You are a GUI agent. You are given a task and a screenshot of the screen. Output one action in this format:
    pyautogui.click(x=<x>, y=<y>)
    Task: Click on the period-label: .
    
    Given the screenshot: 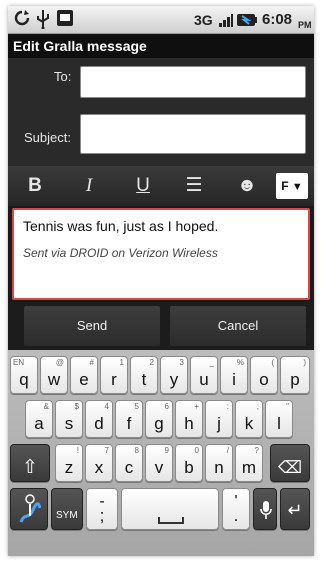 What is the action you would take?
    pyautogui.click(x=236, y=515)
    